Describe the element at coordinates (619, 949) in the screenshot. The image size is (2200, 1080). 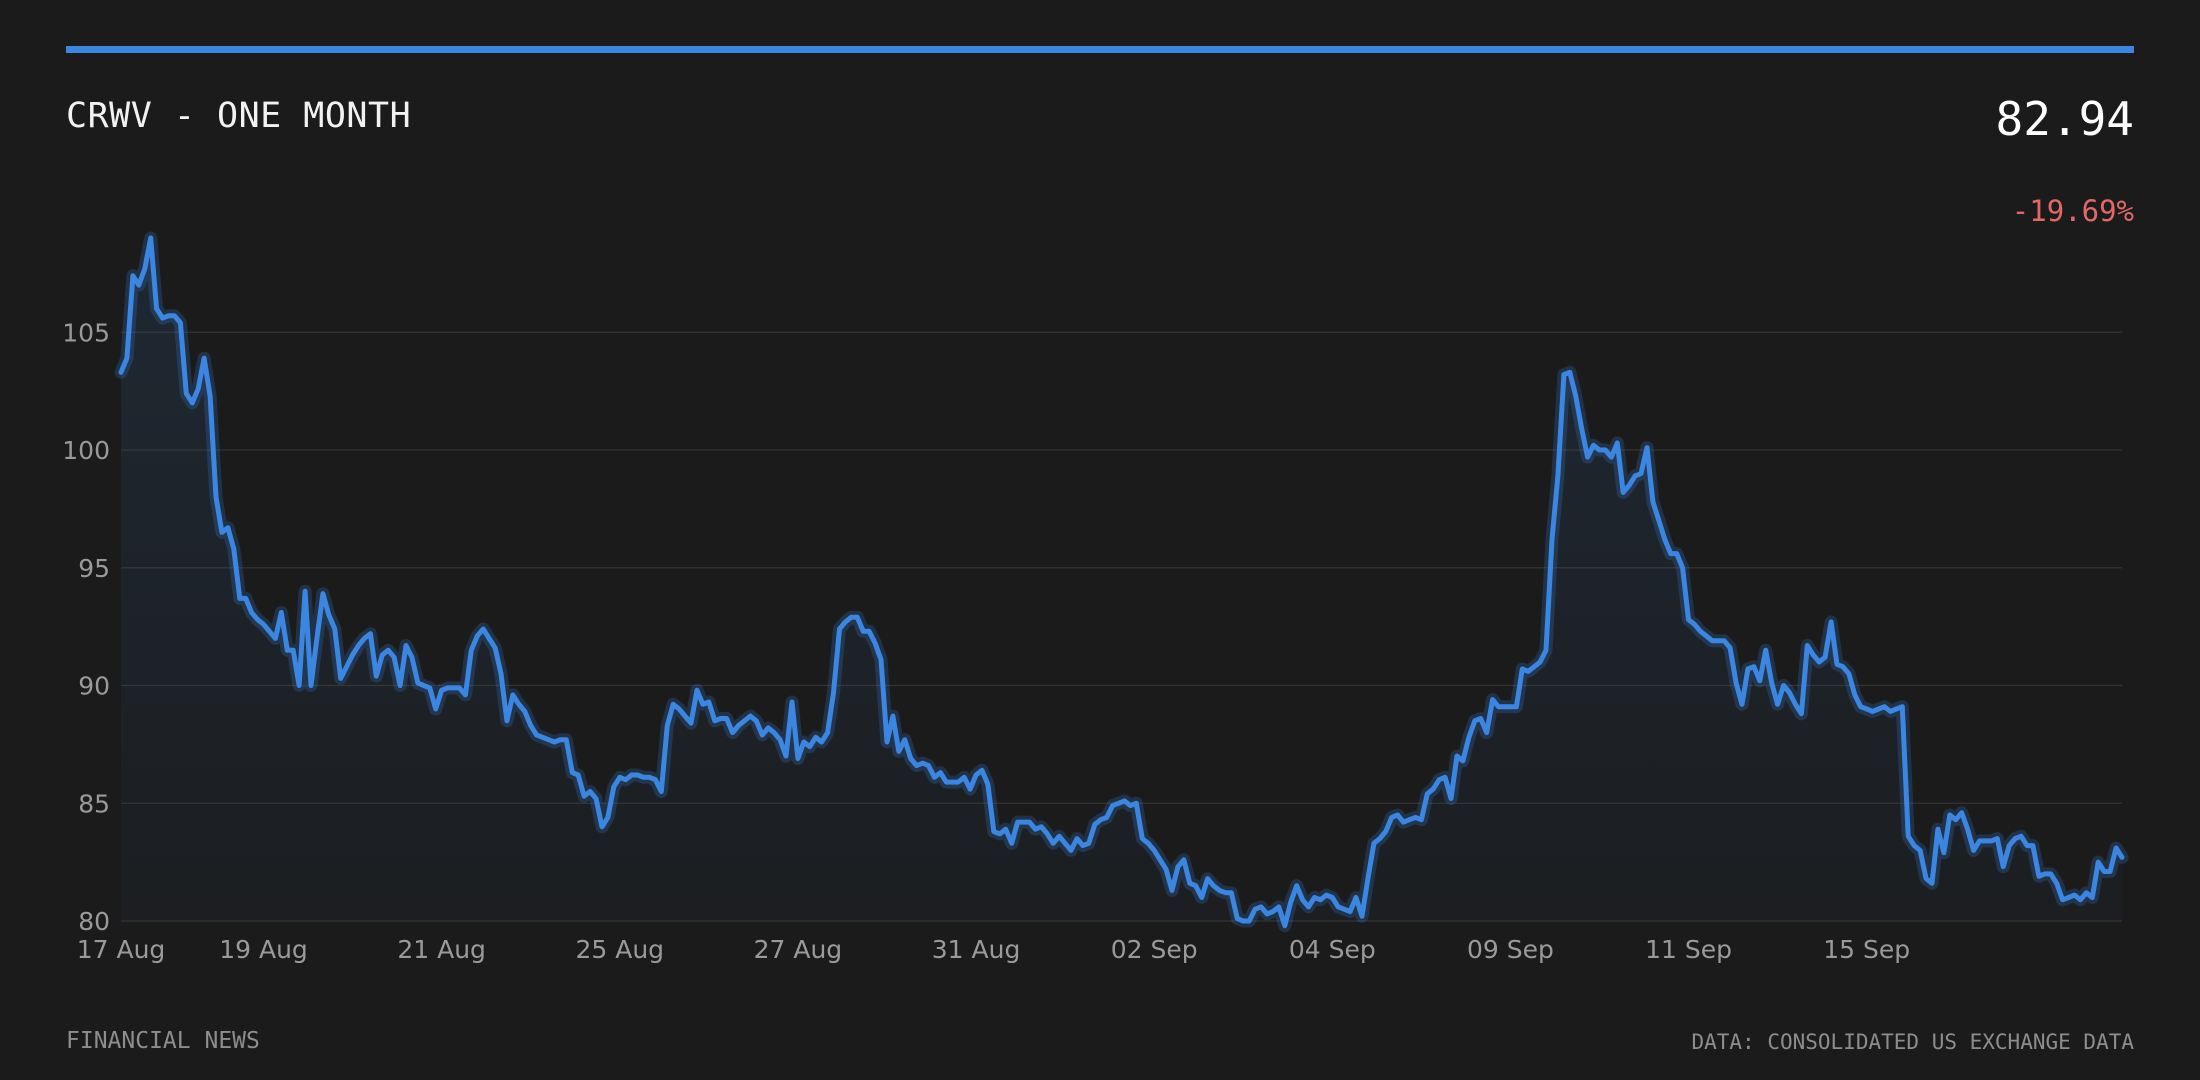
I see `x-tick-label: 25 Aug` at that location.